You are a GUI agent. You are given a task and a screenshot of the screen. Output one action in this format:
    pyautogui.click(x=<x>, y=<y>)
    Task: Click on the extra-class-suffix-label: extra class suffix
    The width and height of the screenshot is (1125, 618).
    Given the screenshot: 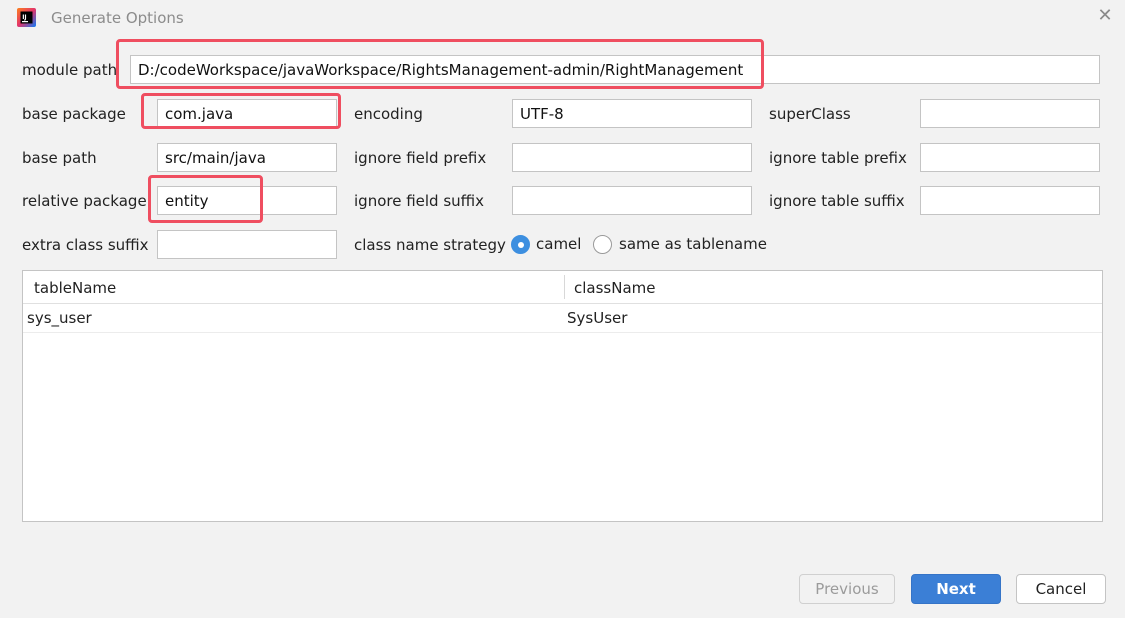 What is the action you would take?
    pyautogui.click(x=85, y=245)
    